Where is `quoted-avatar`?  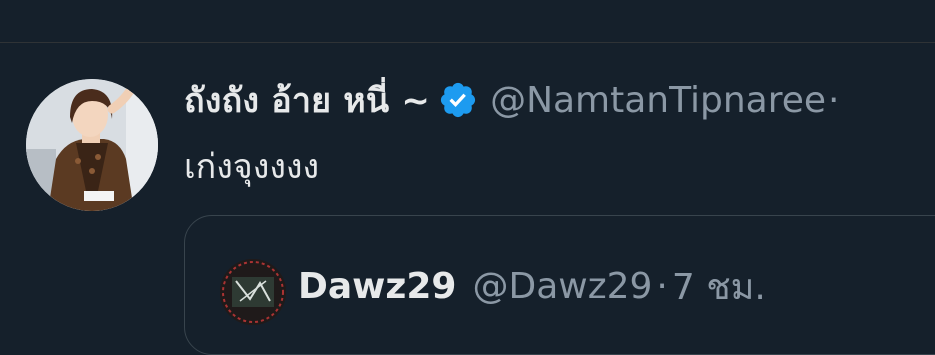
quoted-avatar is located at coordinates (253, 292).